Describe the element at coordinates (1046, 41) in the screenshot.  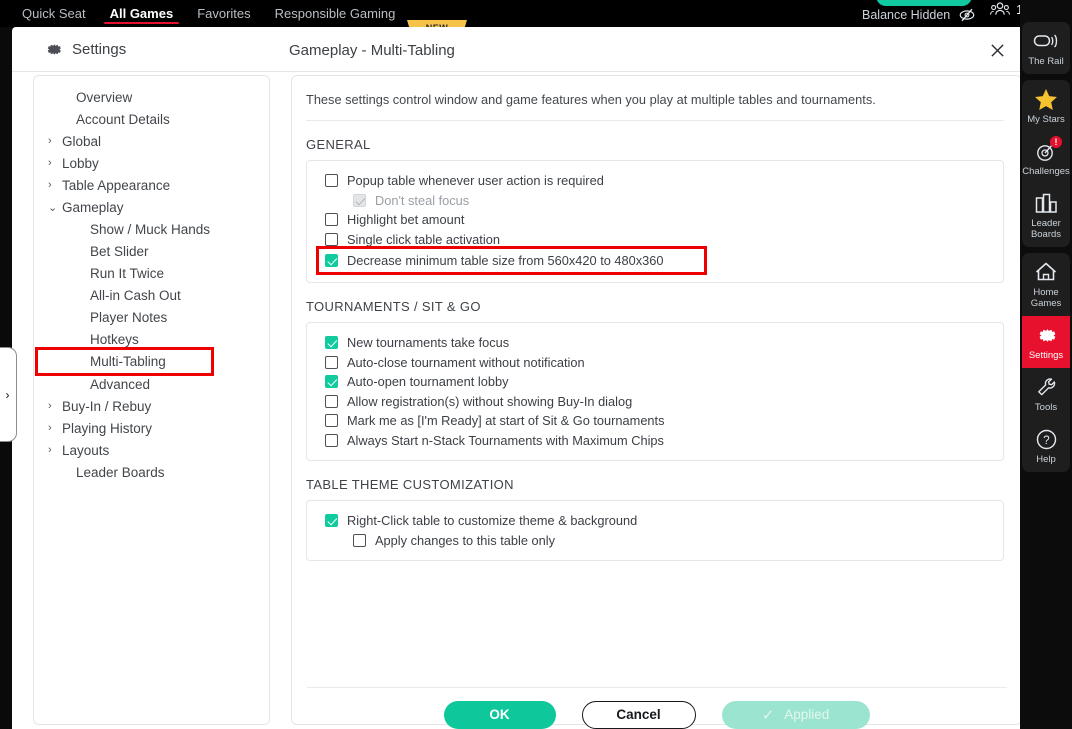
I see `rail-icon` at that location.